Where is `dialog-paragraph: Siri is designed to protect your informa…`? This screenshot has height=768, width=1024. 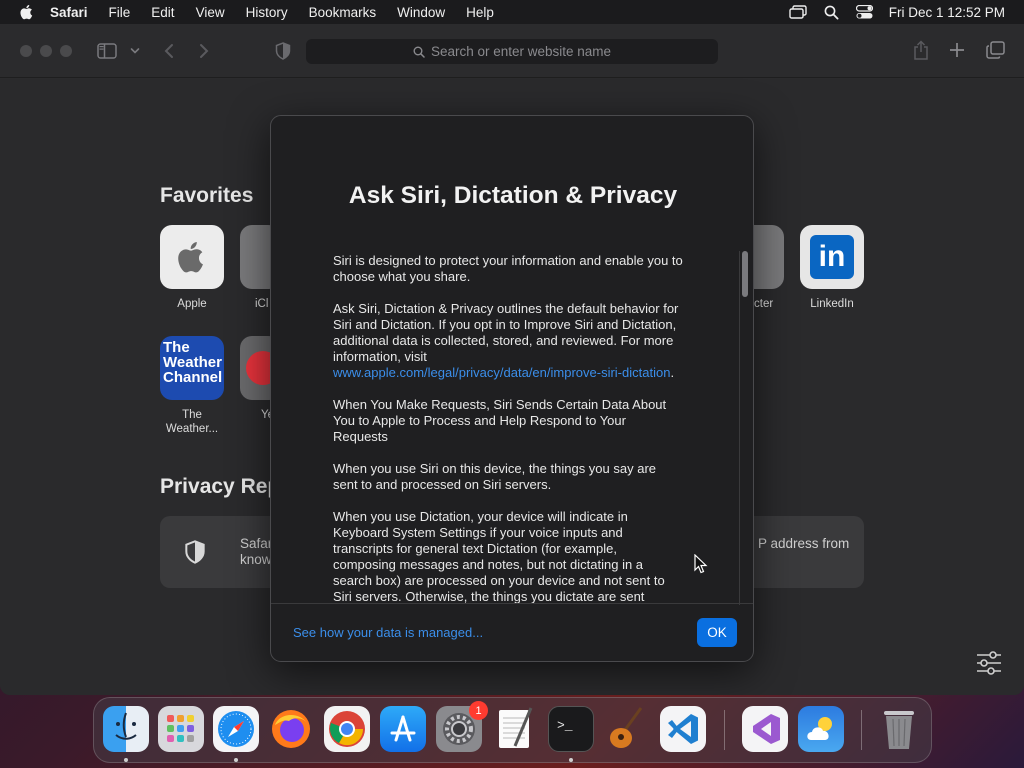
dialog-paragraph: Siri is designed to protect your informa… is located at coordinates (508, 268).